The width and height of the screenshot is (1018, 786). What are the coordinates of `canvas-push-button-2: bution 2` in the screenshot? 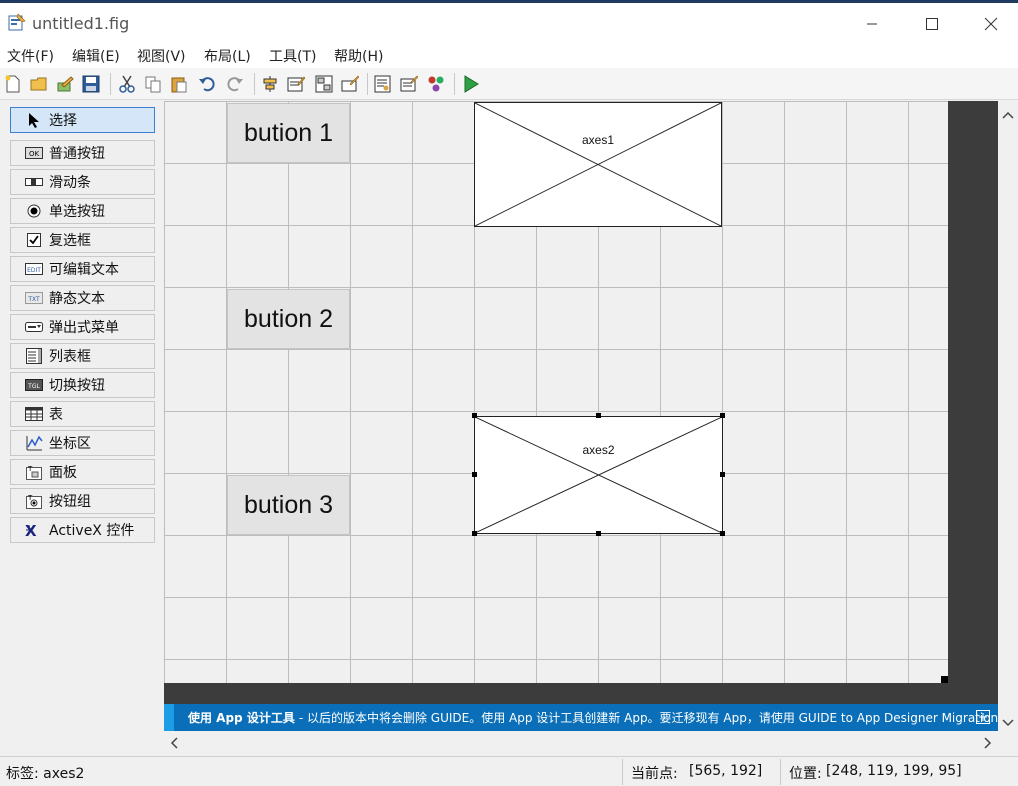 It's located at (288, 319).